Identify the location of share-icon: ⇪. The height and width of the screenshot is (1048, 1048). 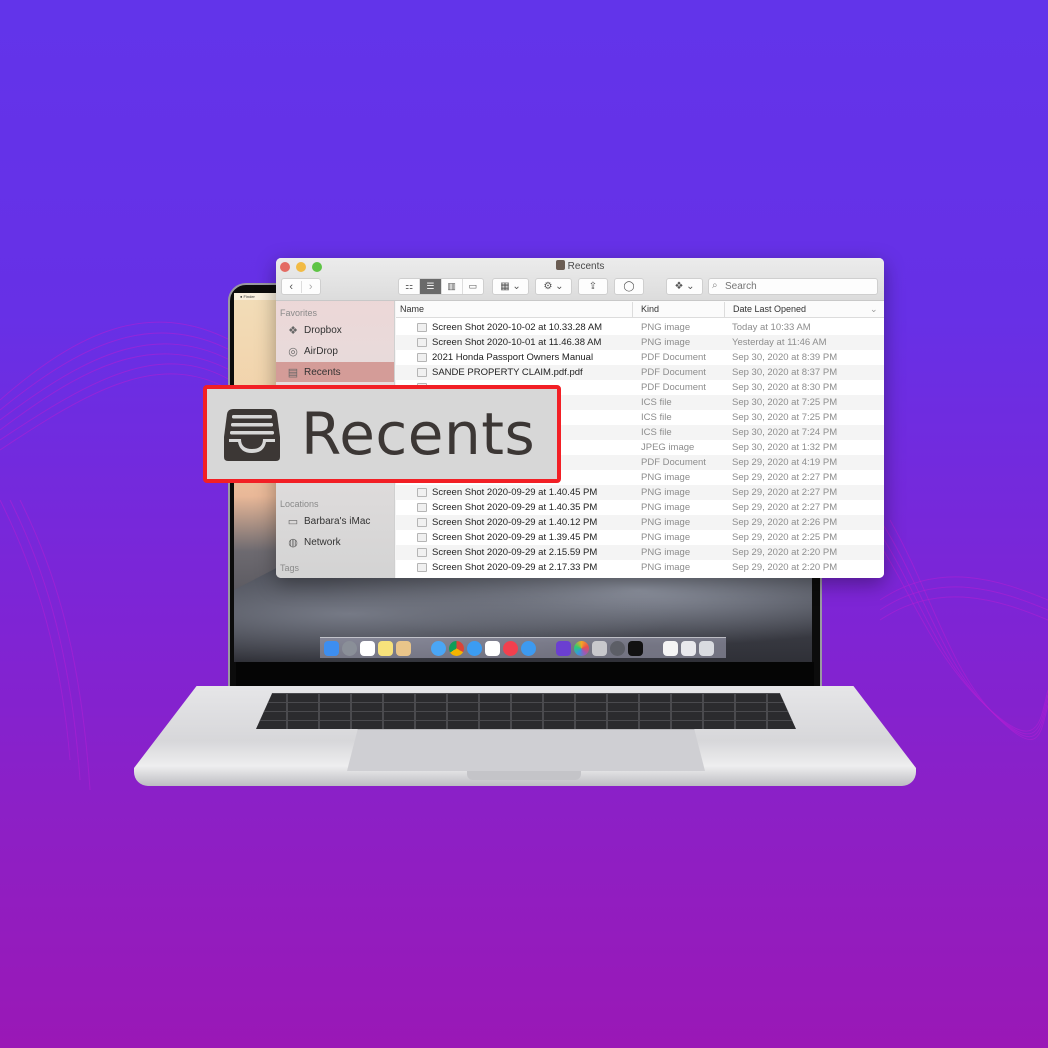
(593, 286).